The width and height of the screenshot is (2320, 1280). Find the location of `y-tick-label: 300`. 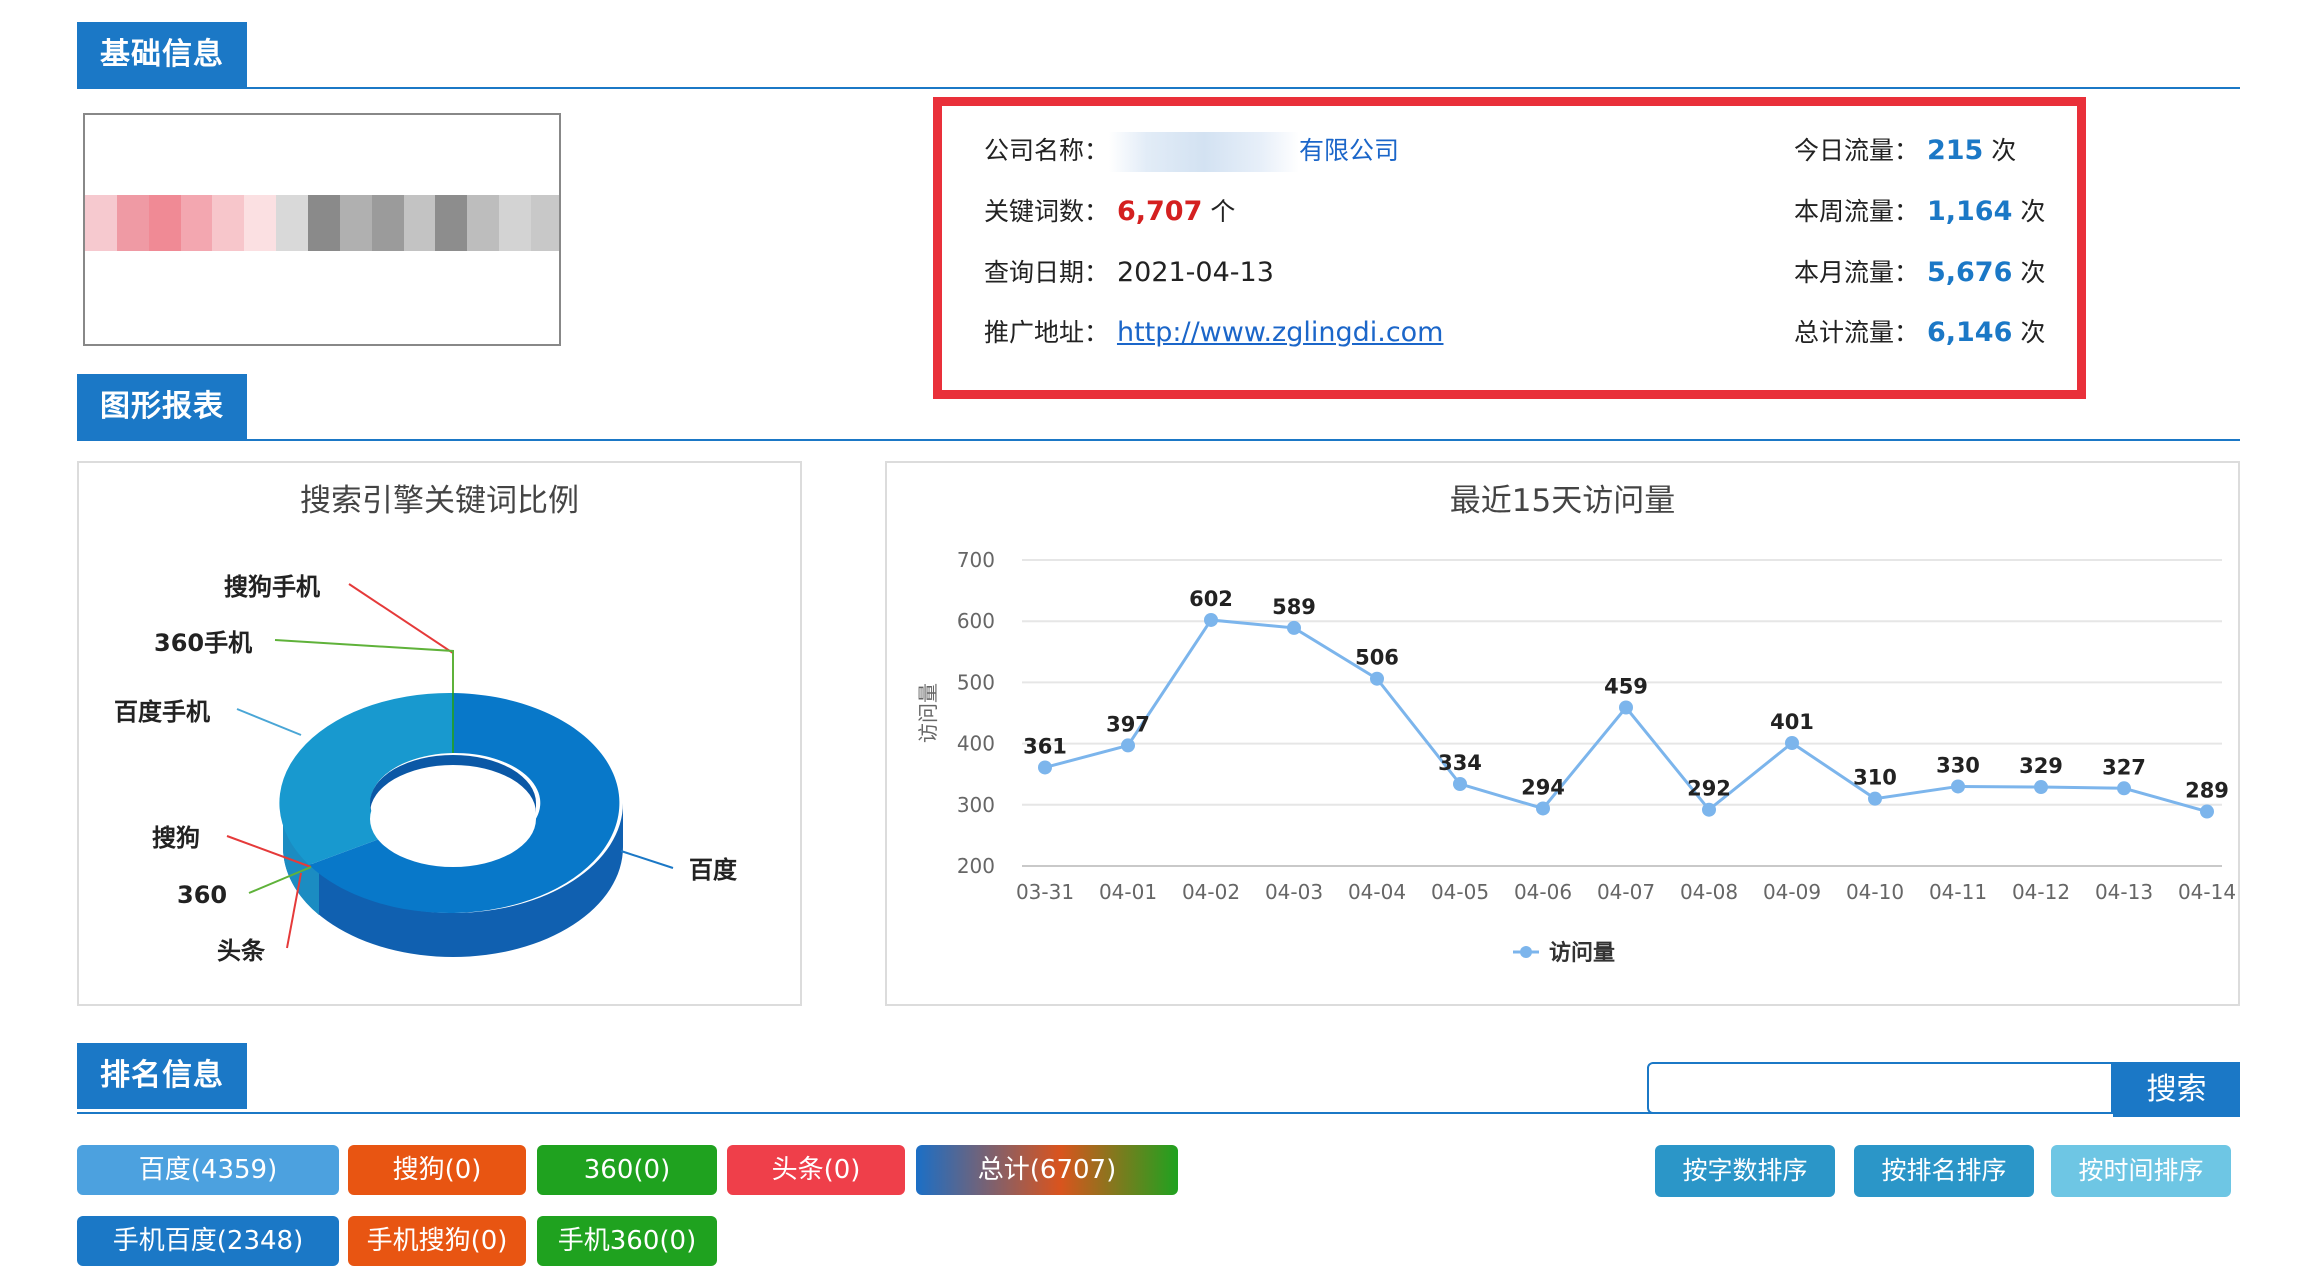

y-tick-label: 300 is located at coordinates (976, 805).